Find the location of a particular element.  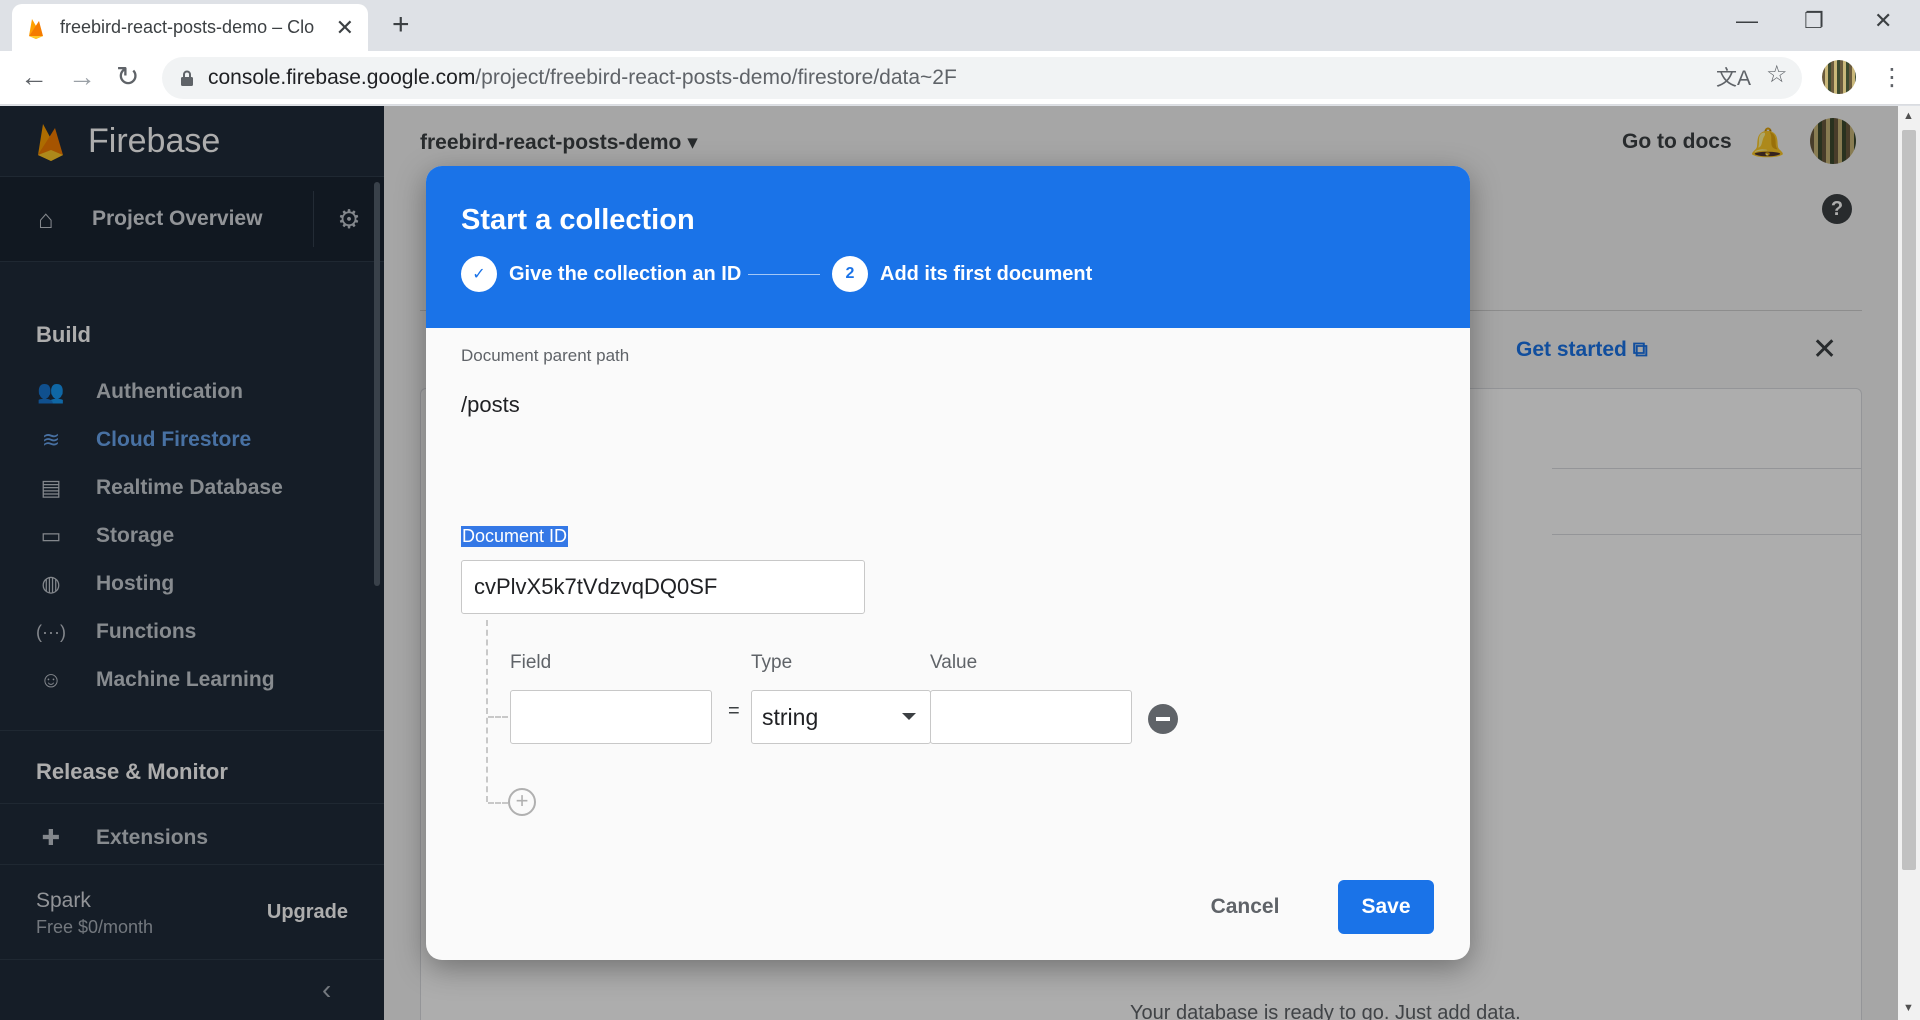

browser-tab: freebird-react-posts-demo – Clo ✕ is located at coordinates (190, 27).